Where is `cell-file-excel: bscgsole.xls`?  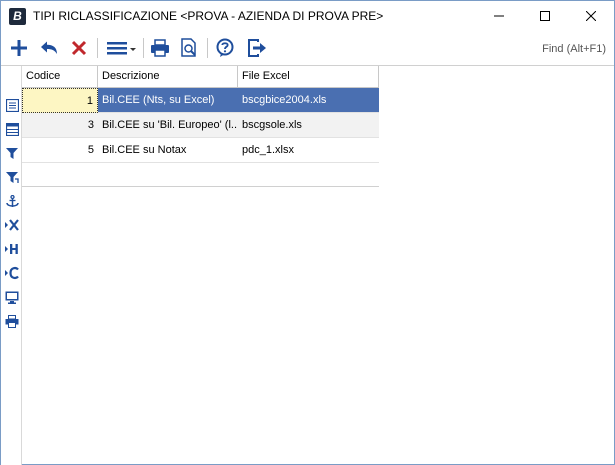
cell-file-excel: bscgsole.xls is located at coordinates (308, 125).